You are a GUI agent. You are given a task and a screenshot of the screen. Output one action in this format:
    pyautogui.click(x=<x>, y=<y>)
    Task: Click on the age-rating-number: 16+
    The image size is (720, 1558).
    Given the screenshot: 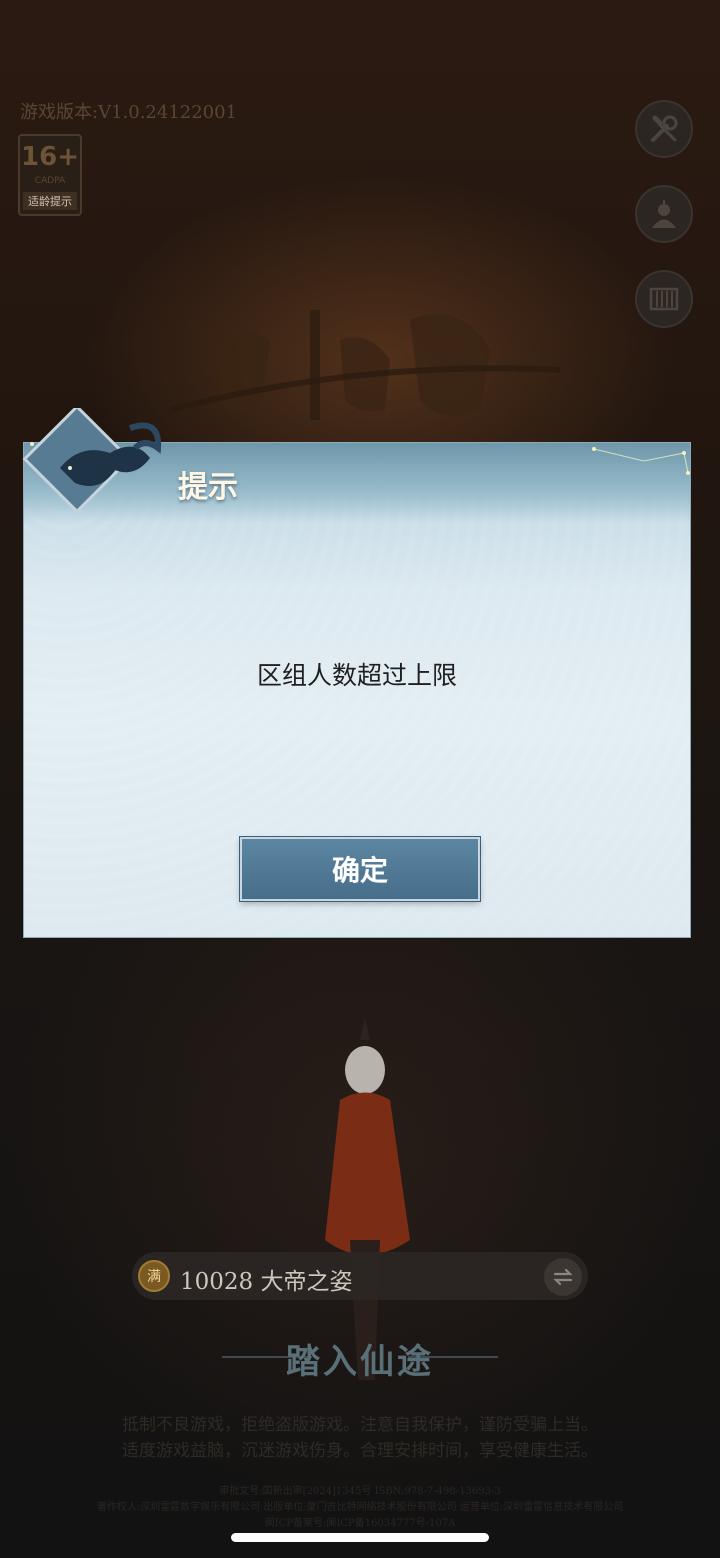 What is the action you would take?
    pyautogui.click(x=50, y=157)
    